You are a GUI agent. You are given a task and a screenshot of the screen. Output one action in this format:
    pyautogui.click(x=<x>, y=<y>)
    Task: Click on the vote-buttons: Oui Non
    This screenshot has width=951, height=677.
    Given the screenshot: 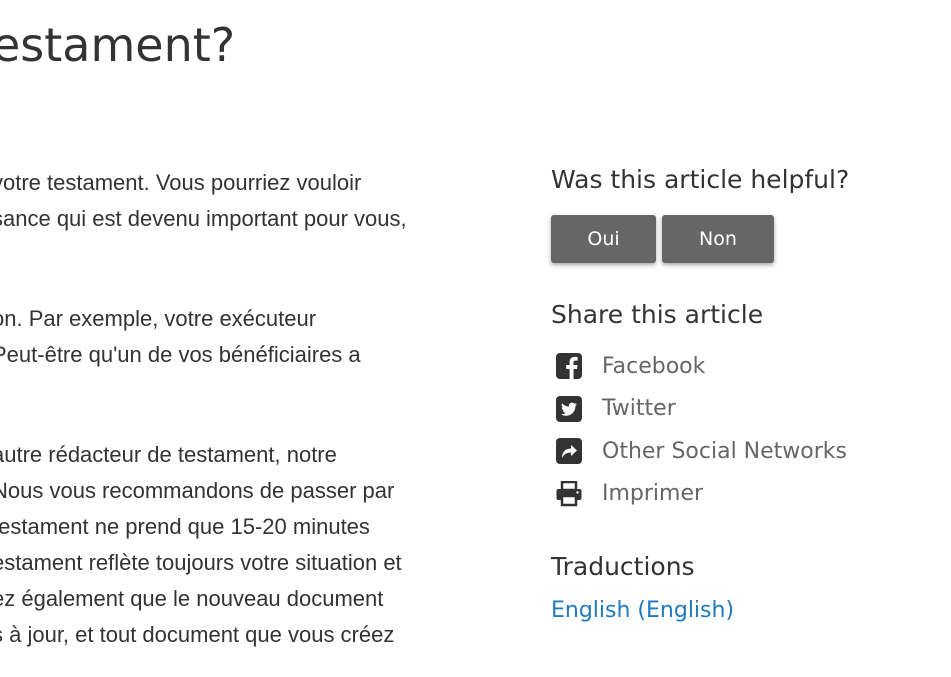 What is the action you would take?
    pyautogui.click(x=746, y=239)
    